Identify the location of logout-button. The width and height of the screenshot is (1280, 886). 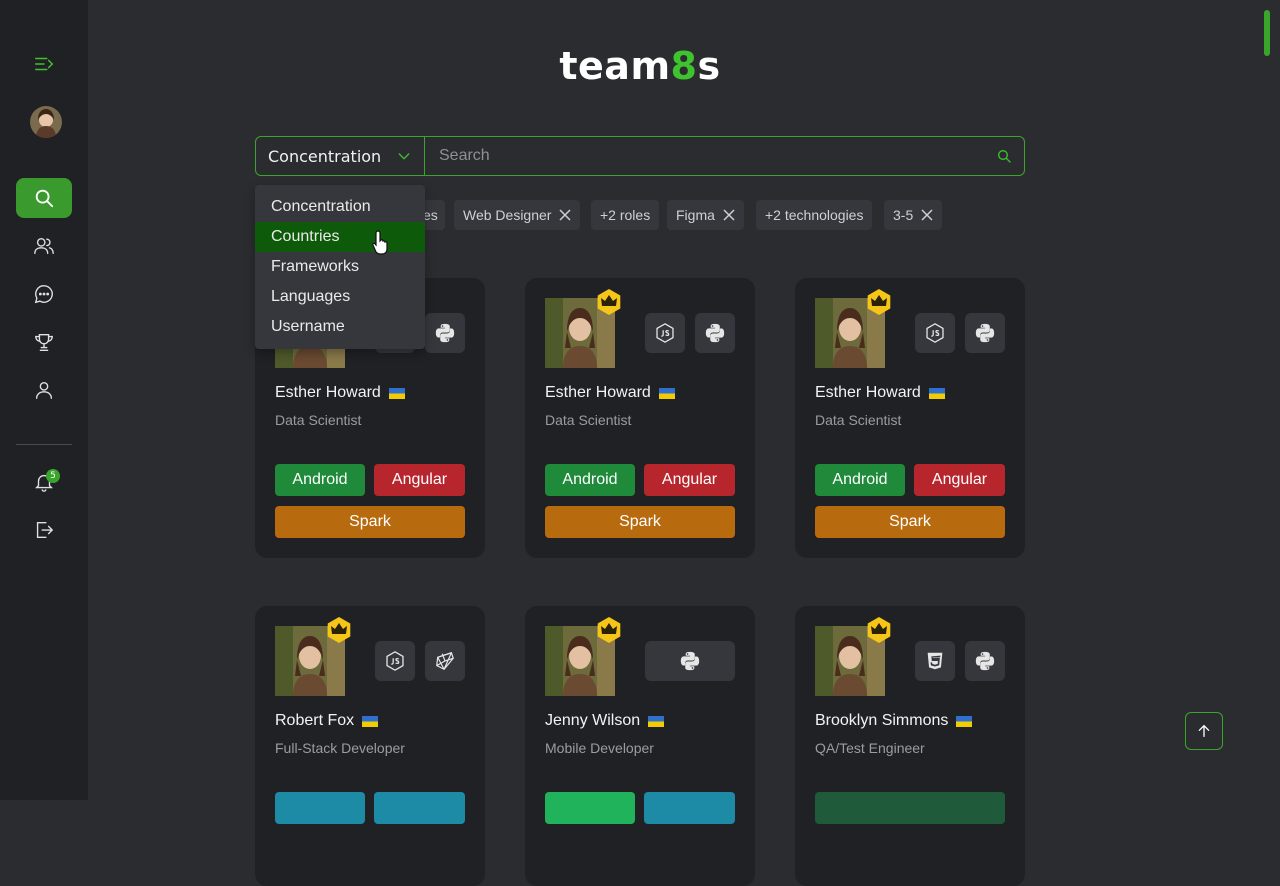
(44, 530).